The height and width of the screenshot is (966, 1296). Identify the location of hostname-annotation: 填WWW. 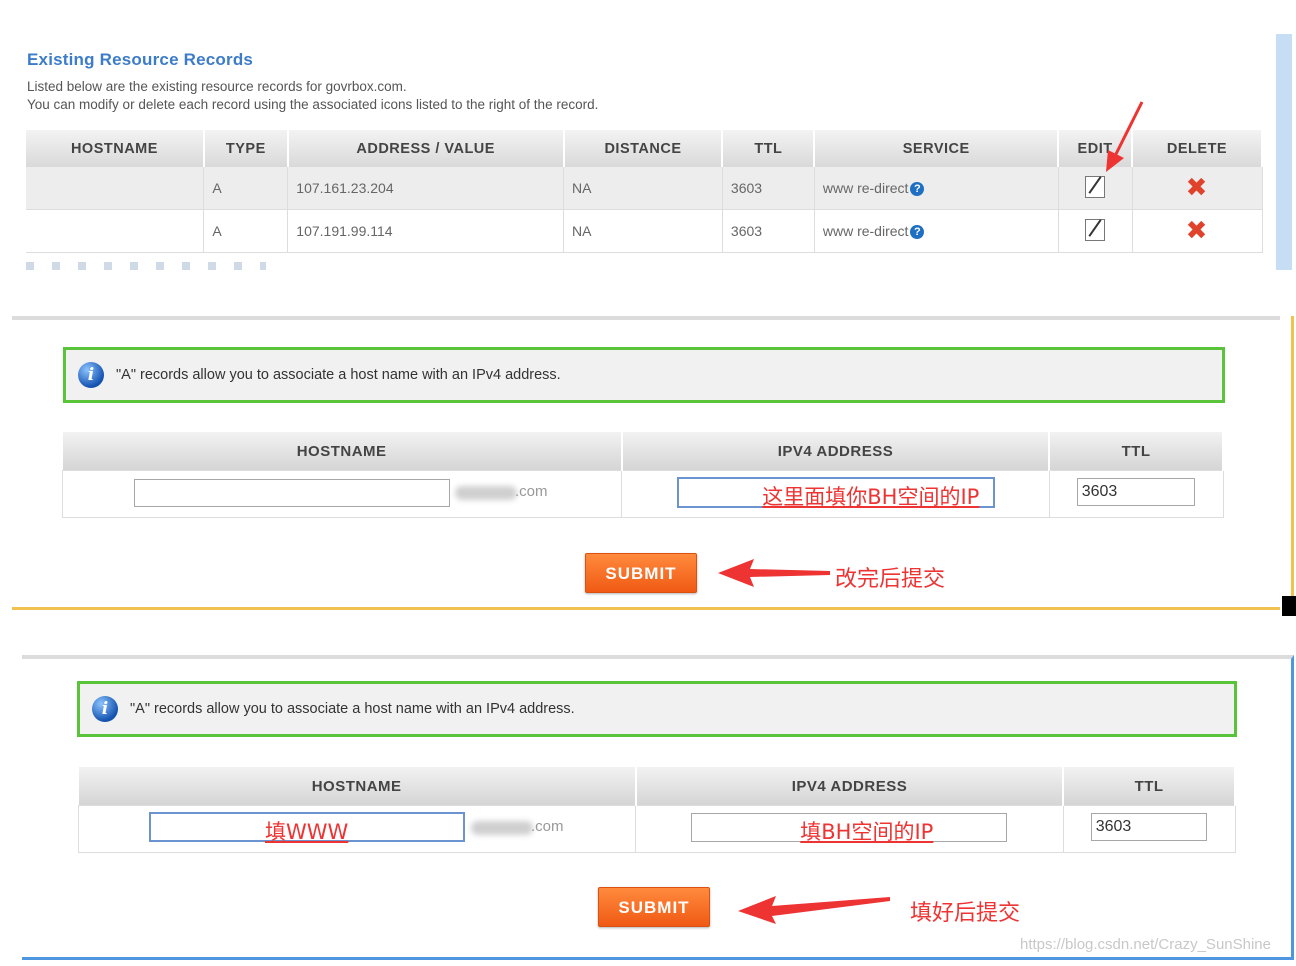
(307, 832).